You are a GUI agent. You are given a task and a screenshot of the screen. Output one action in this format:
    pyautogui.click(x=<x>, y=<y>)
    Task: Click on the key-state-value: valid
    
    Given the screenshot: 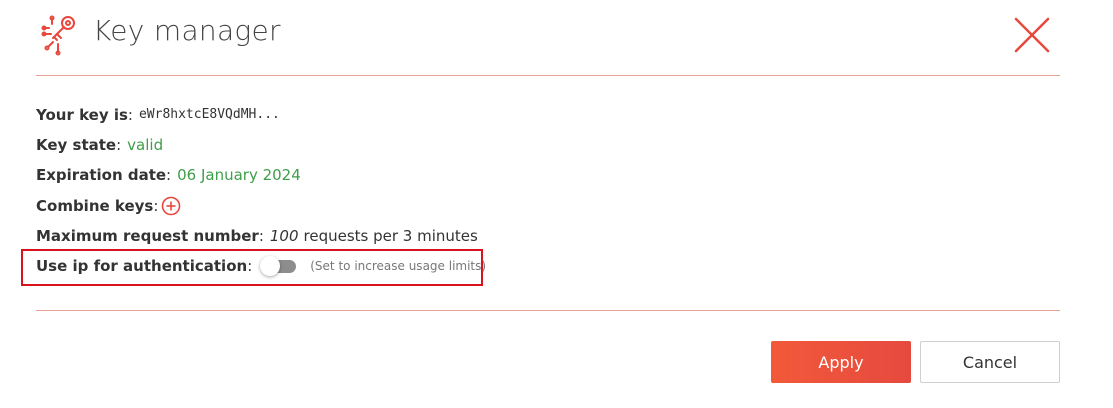 What is the action you would take?
    pyautogui.click(x=145, y=145)
    